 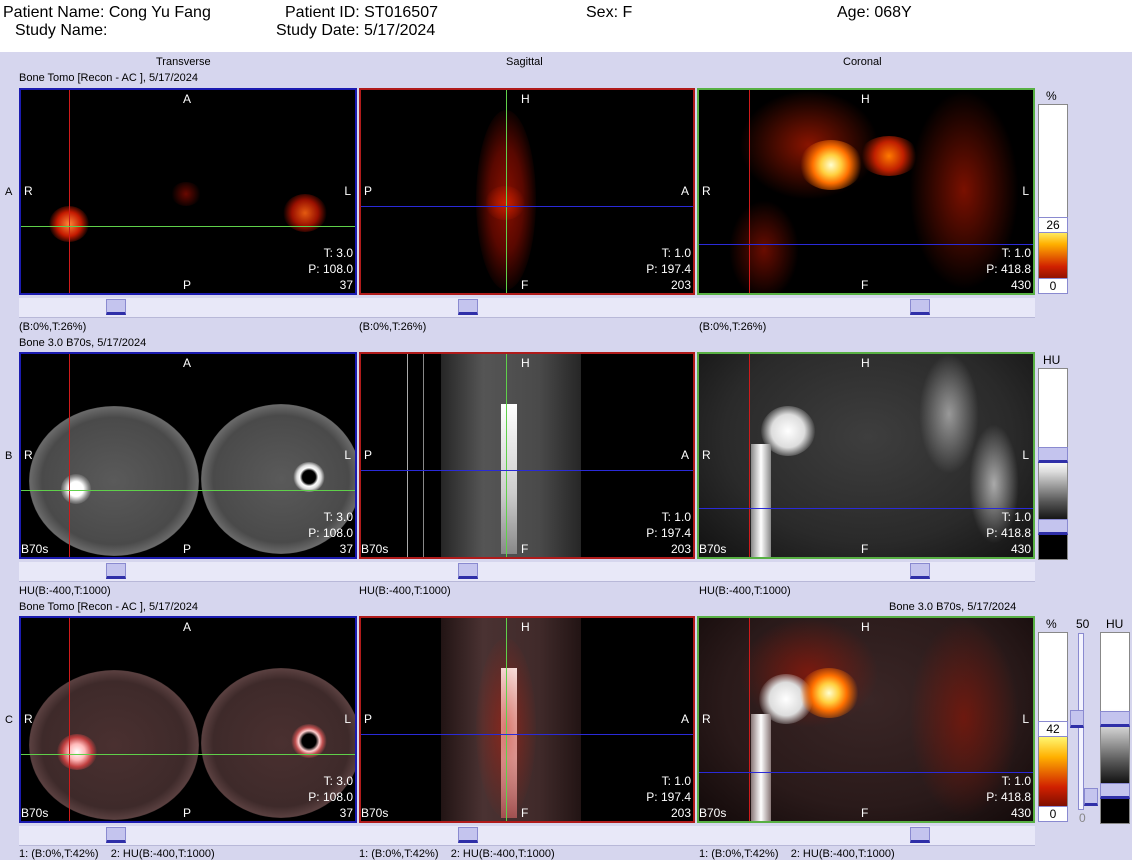 What do you see at coordinates (188, 455) in the screenshot?
I see `viewport-b-transverse: A P R L T: 3.0 P: 108.0 37 B70s` at bounding box center [188, 455].